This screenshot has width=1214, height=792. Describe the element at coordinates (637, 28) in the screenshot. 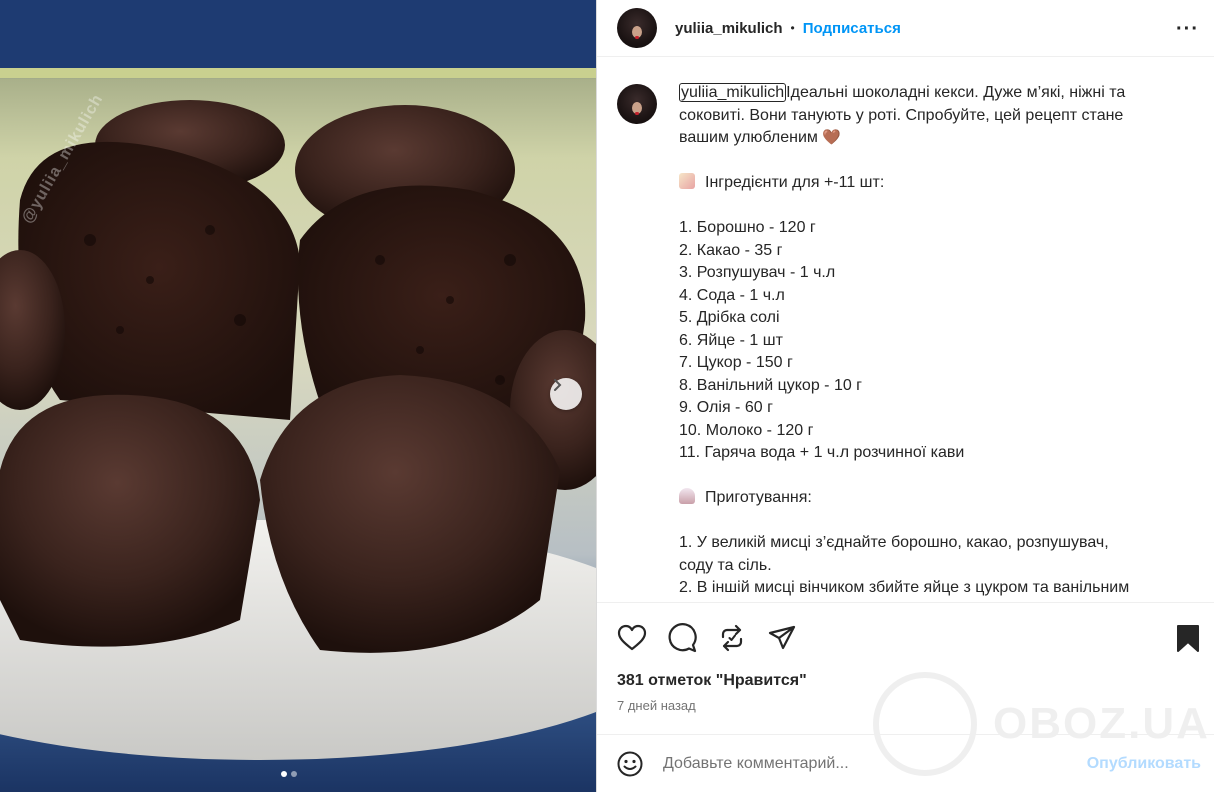

I see `author-avatar` at that location.